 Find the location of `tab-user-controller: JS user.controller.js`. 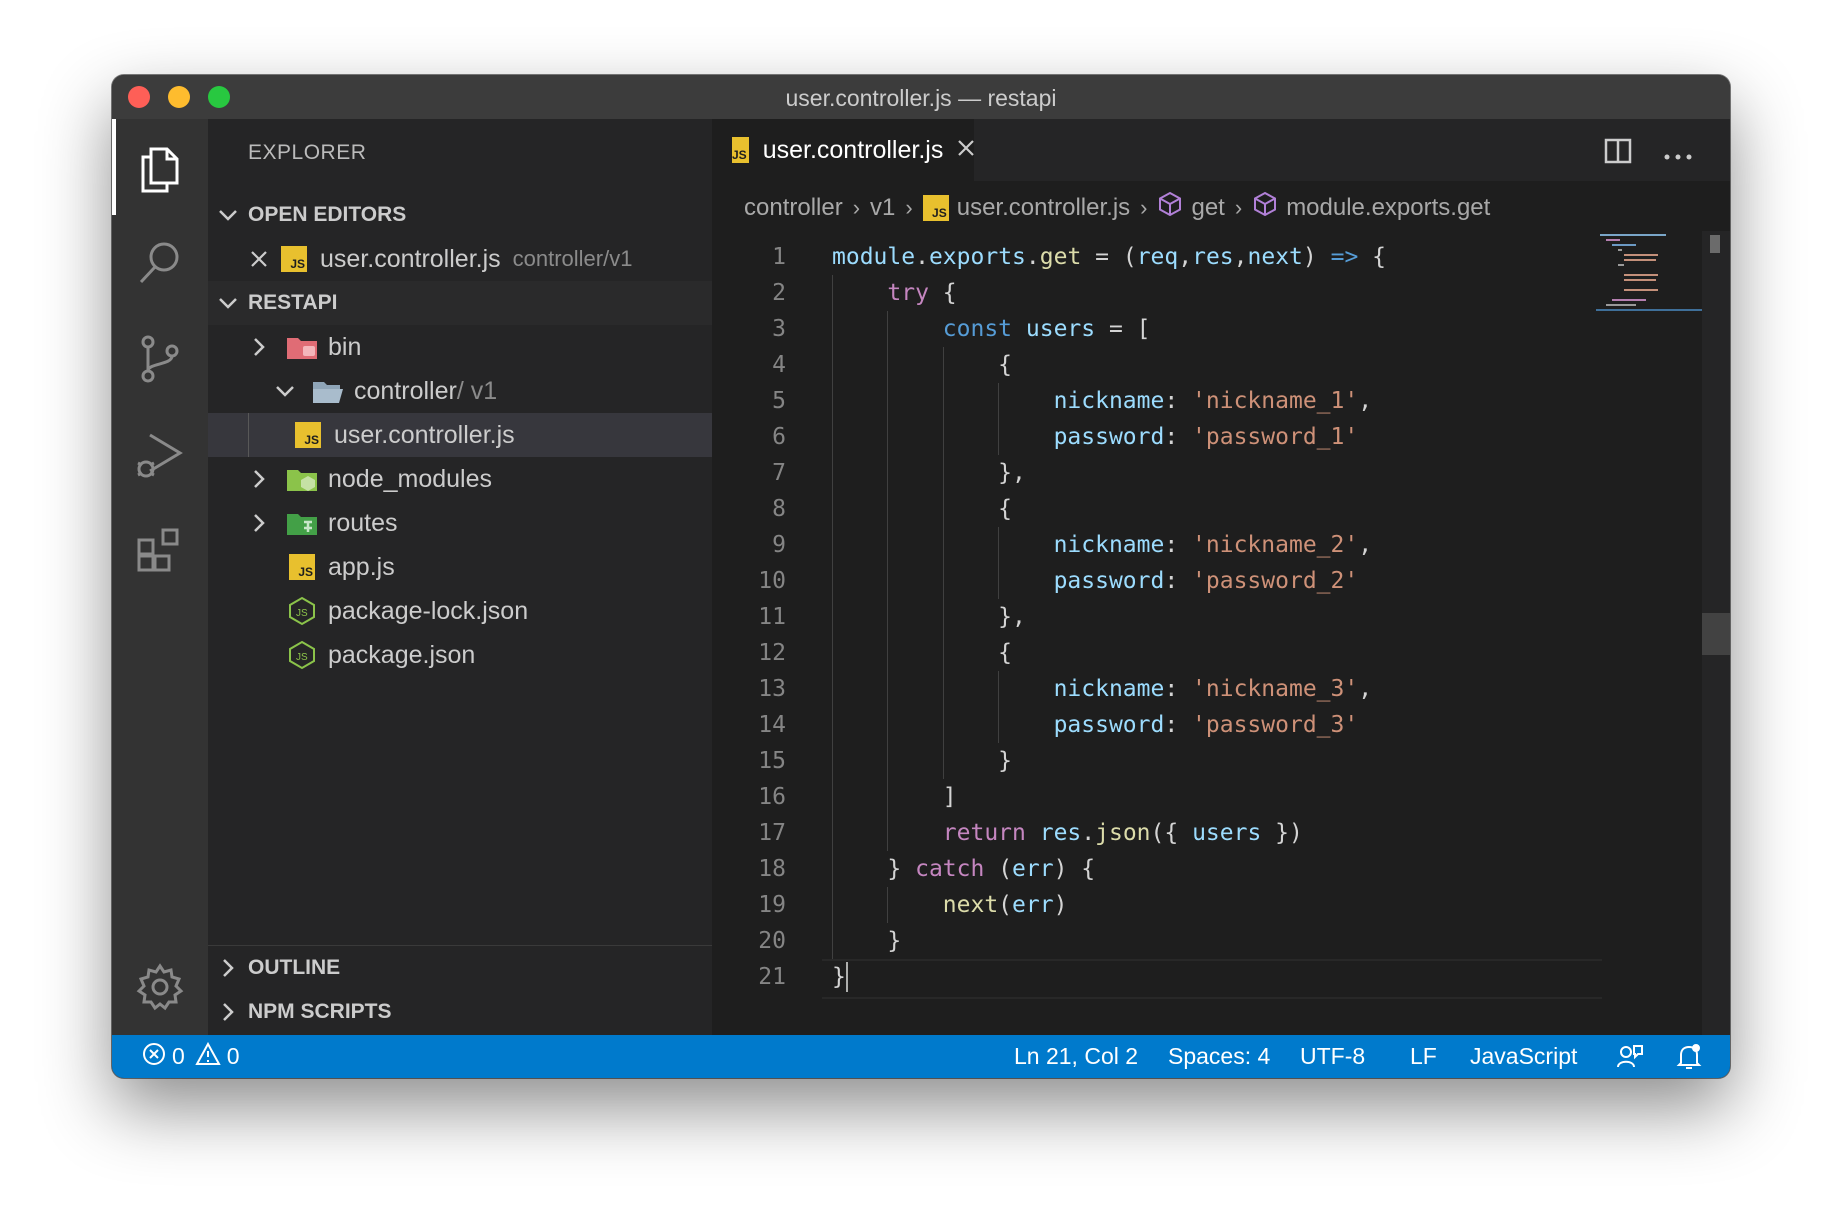

tab-user-controller: JS user.controller.js is located at coordinates (843, 150).